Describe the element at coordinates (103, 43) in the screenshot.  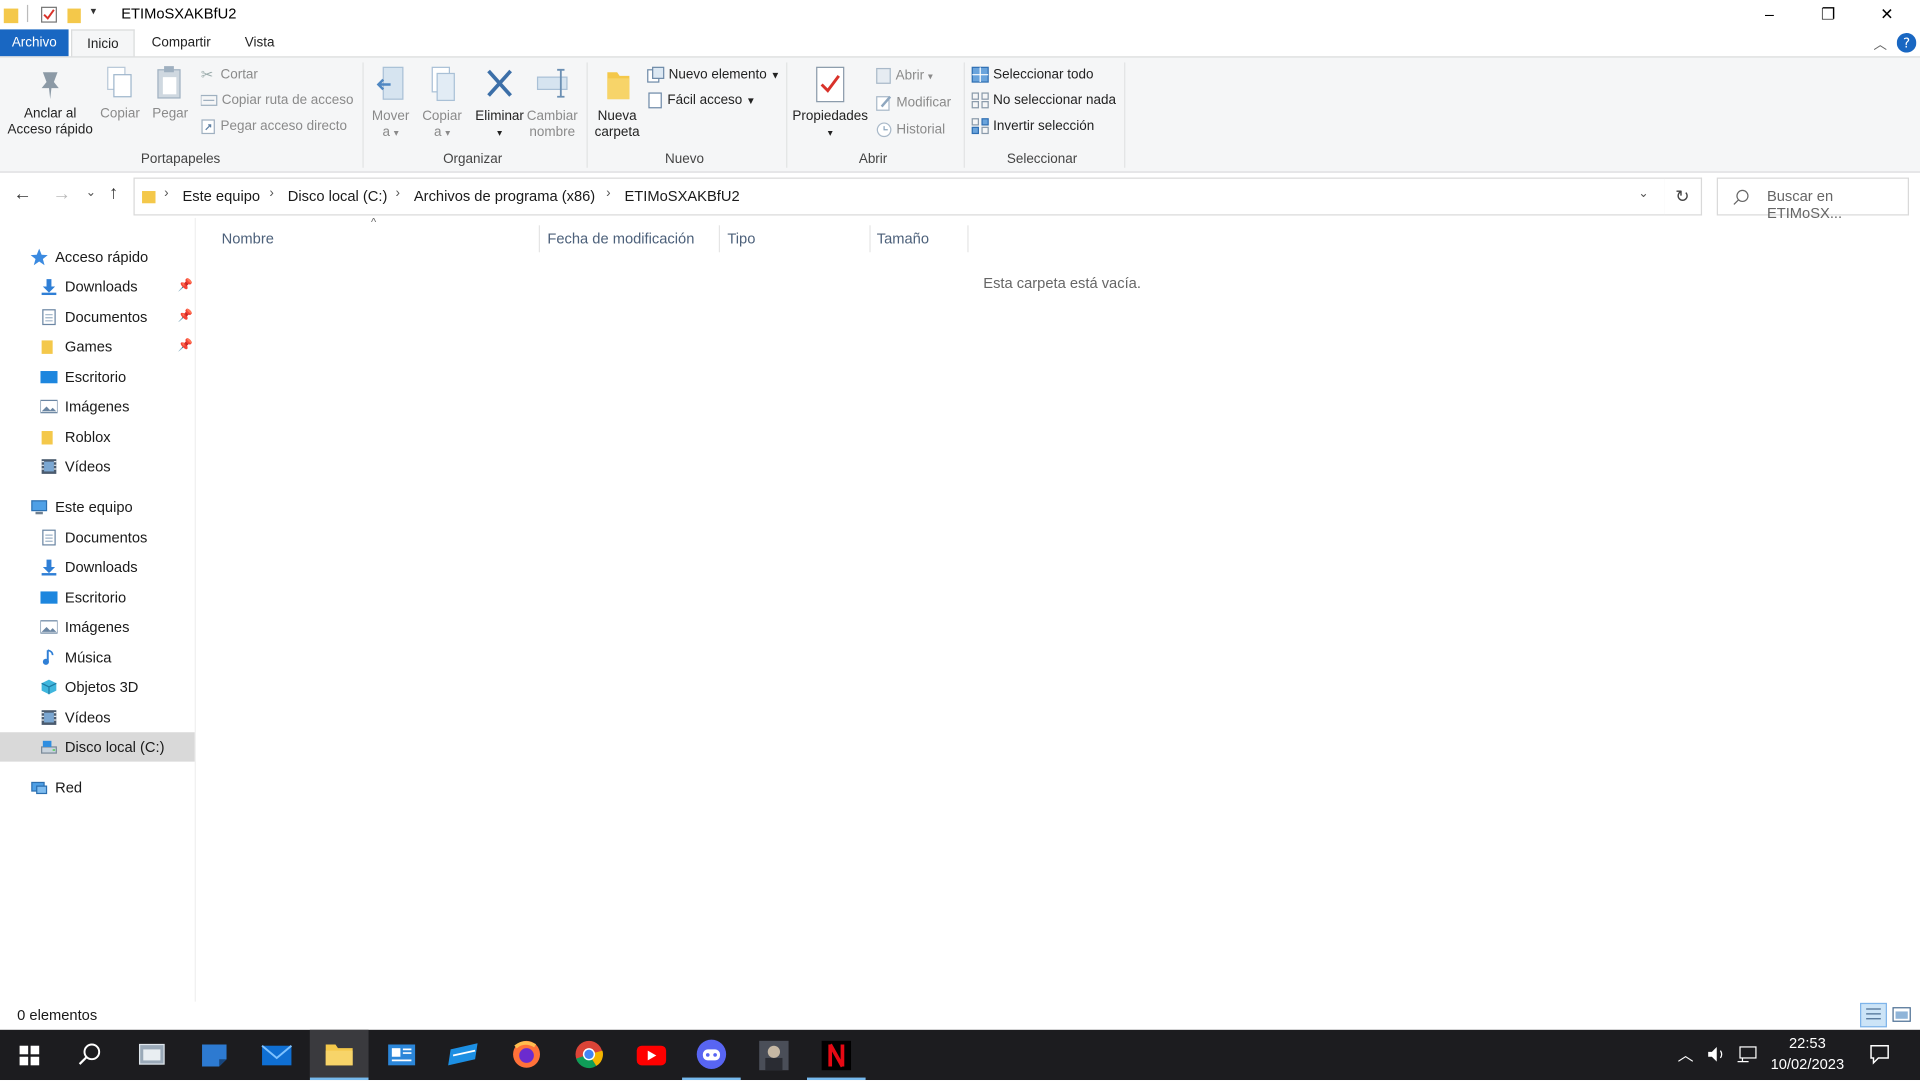
I see `tab-inicio: Inicio` at that location.